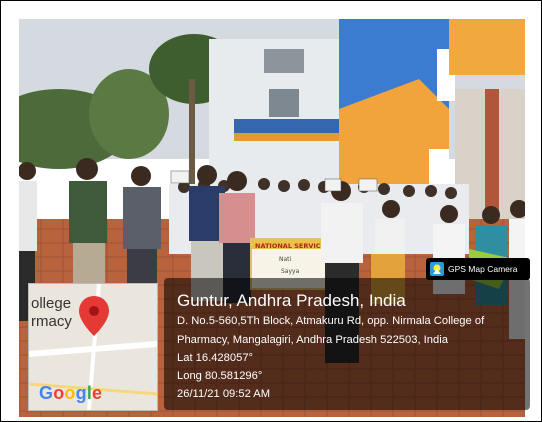  I want to click on google-logo-text: Google, so click(71, 393).